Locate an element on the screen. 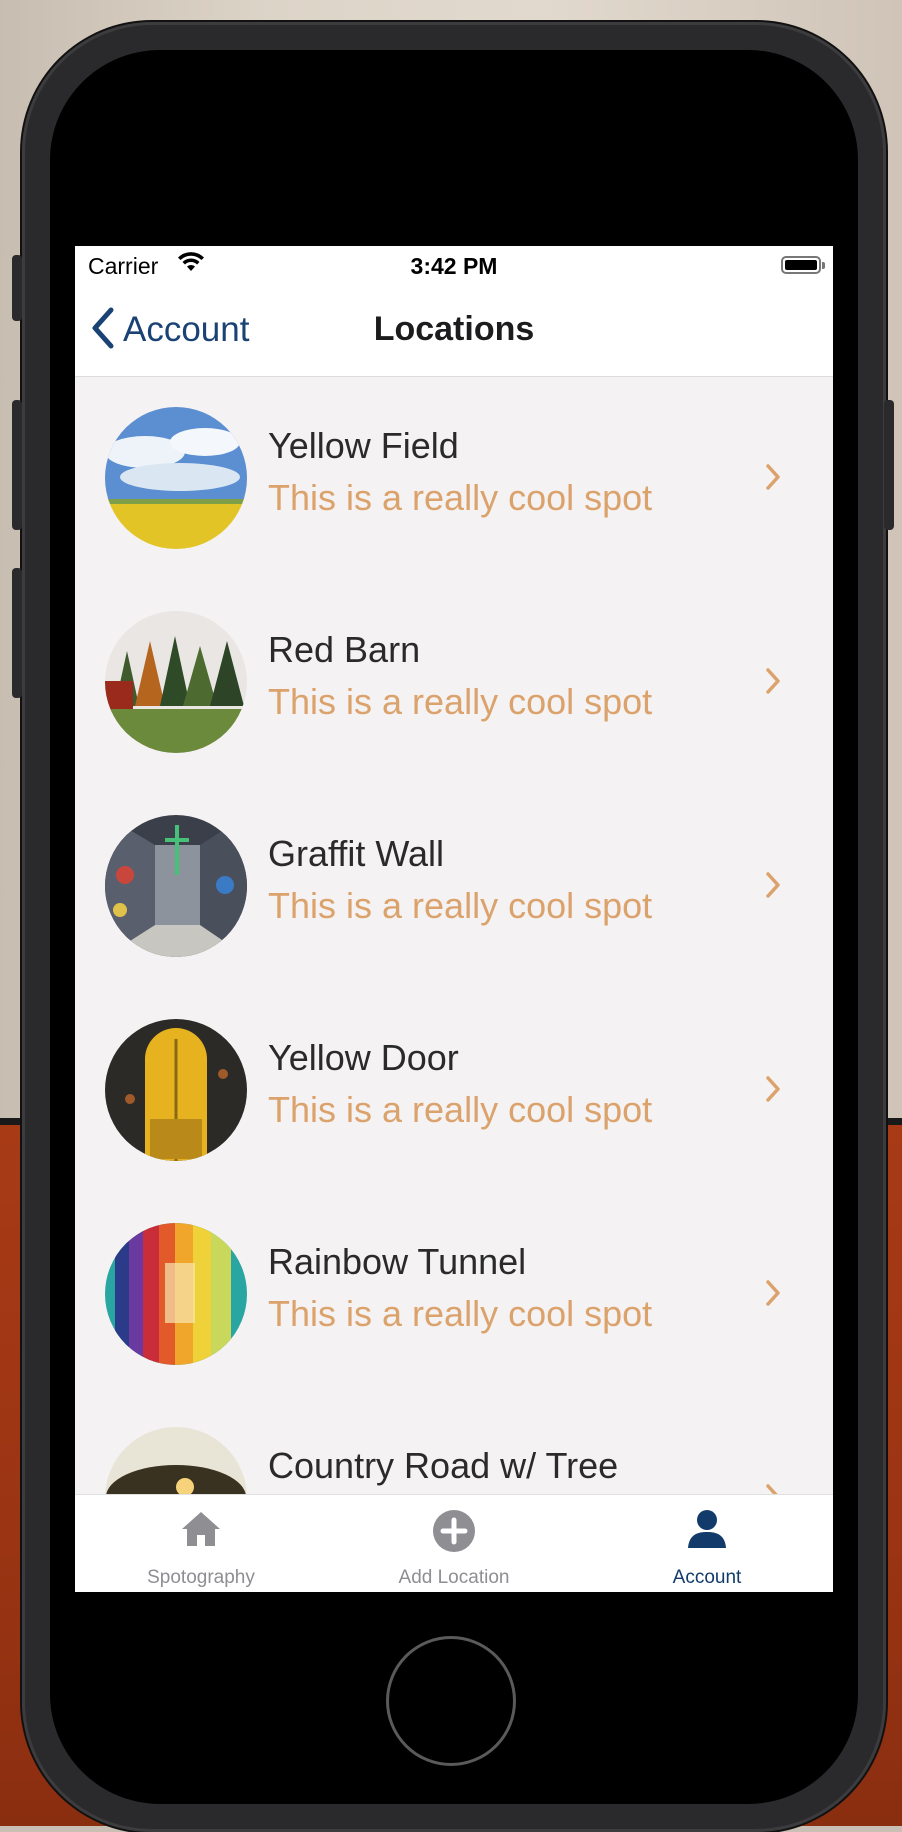 The width and height of the screenshot is (902, 1832). navigation-bar: Account Locations is located at coordinates (454, 331).